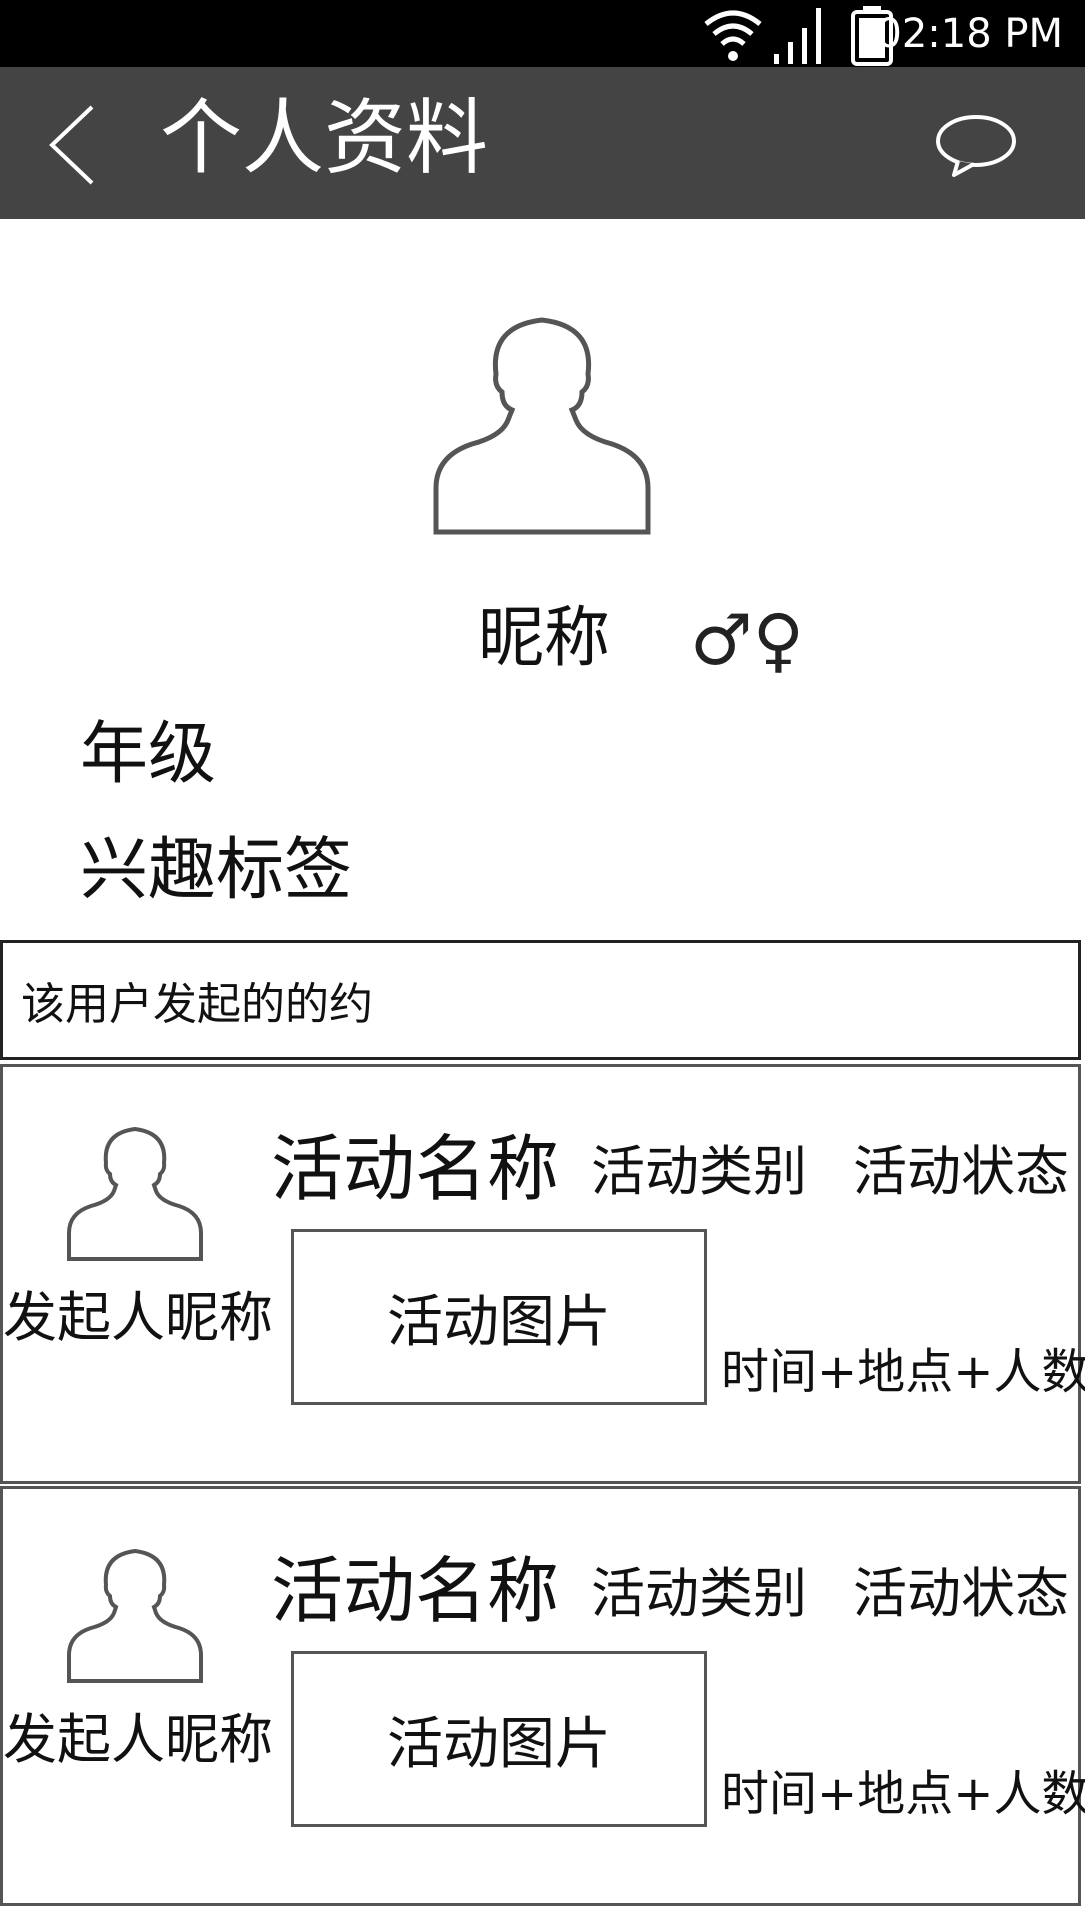 This screenshot has width=1085, height=1920. Describe the element at coordinates (542, 33) in the screenshot. I see `status-bar: 02:18 PM` at that location.